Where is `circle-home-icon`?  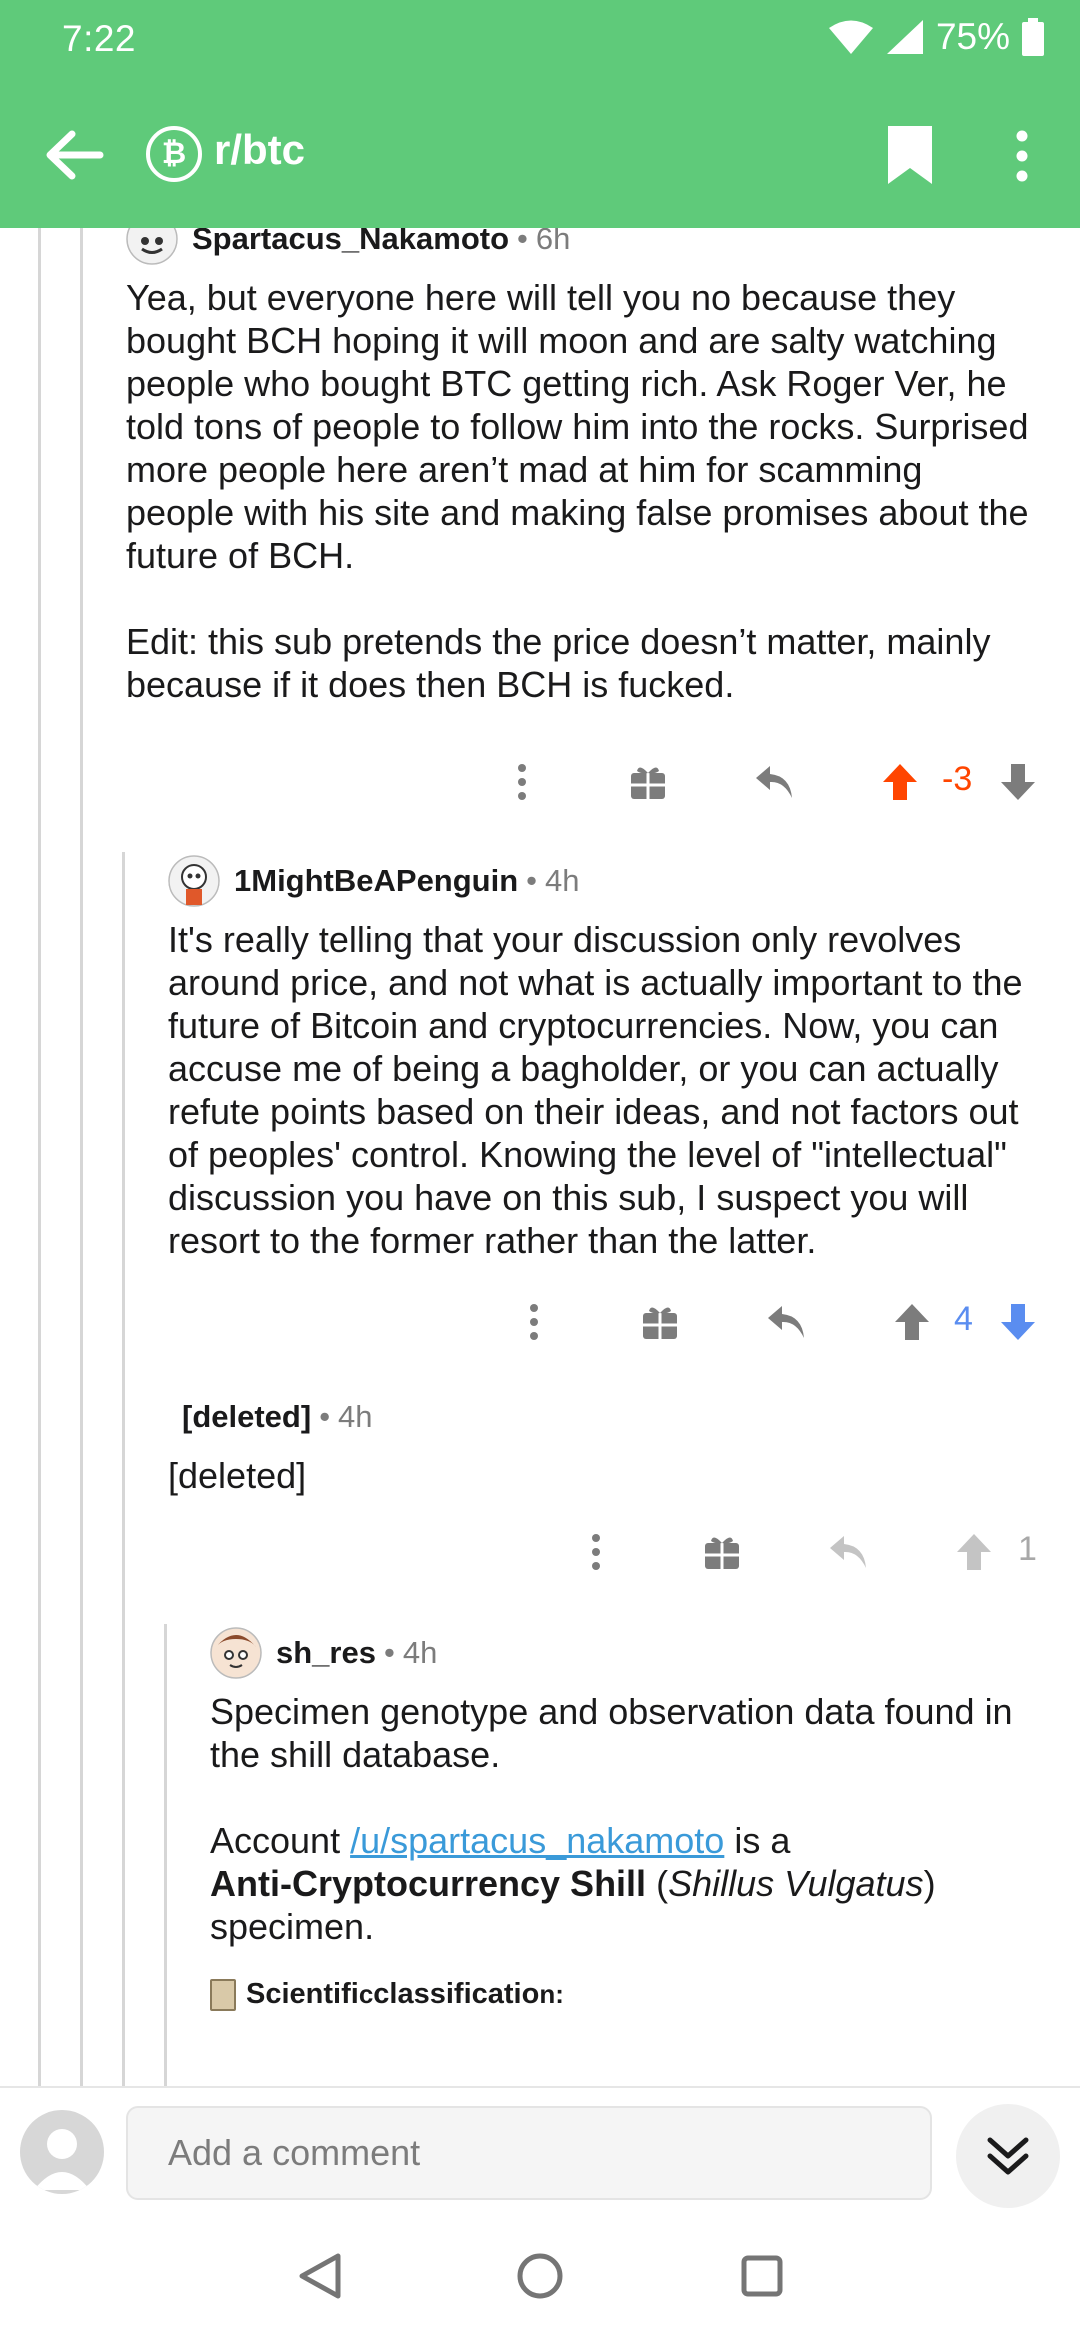 circle-home-icon is located at coordinates (540, 2276).